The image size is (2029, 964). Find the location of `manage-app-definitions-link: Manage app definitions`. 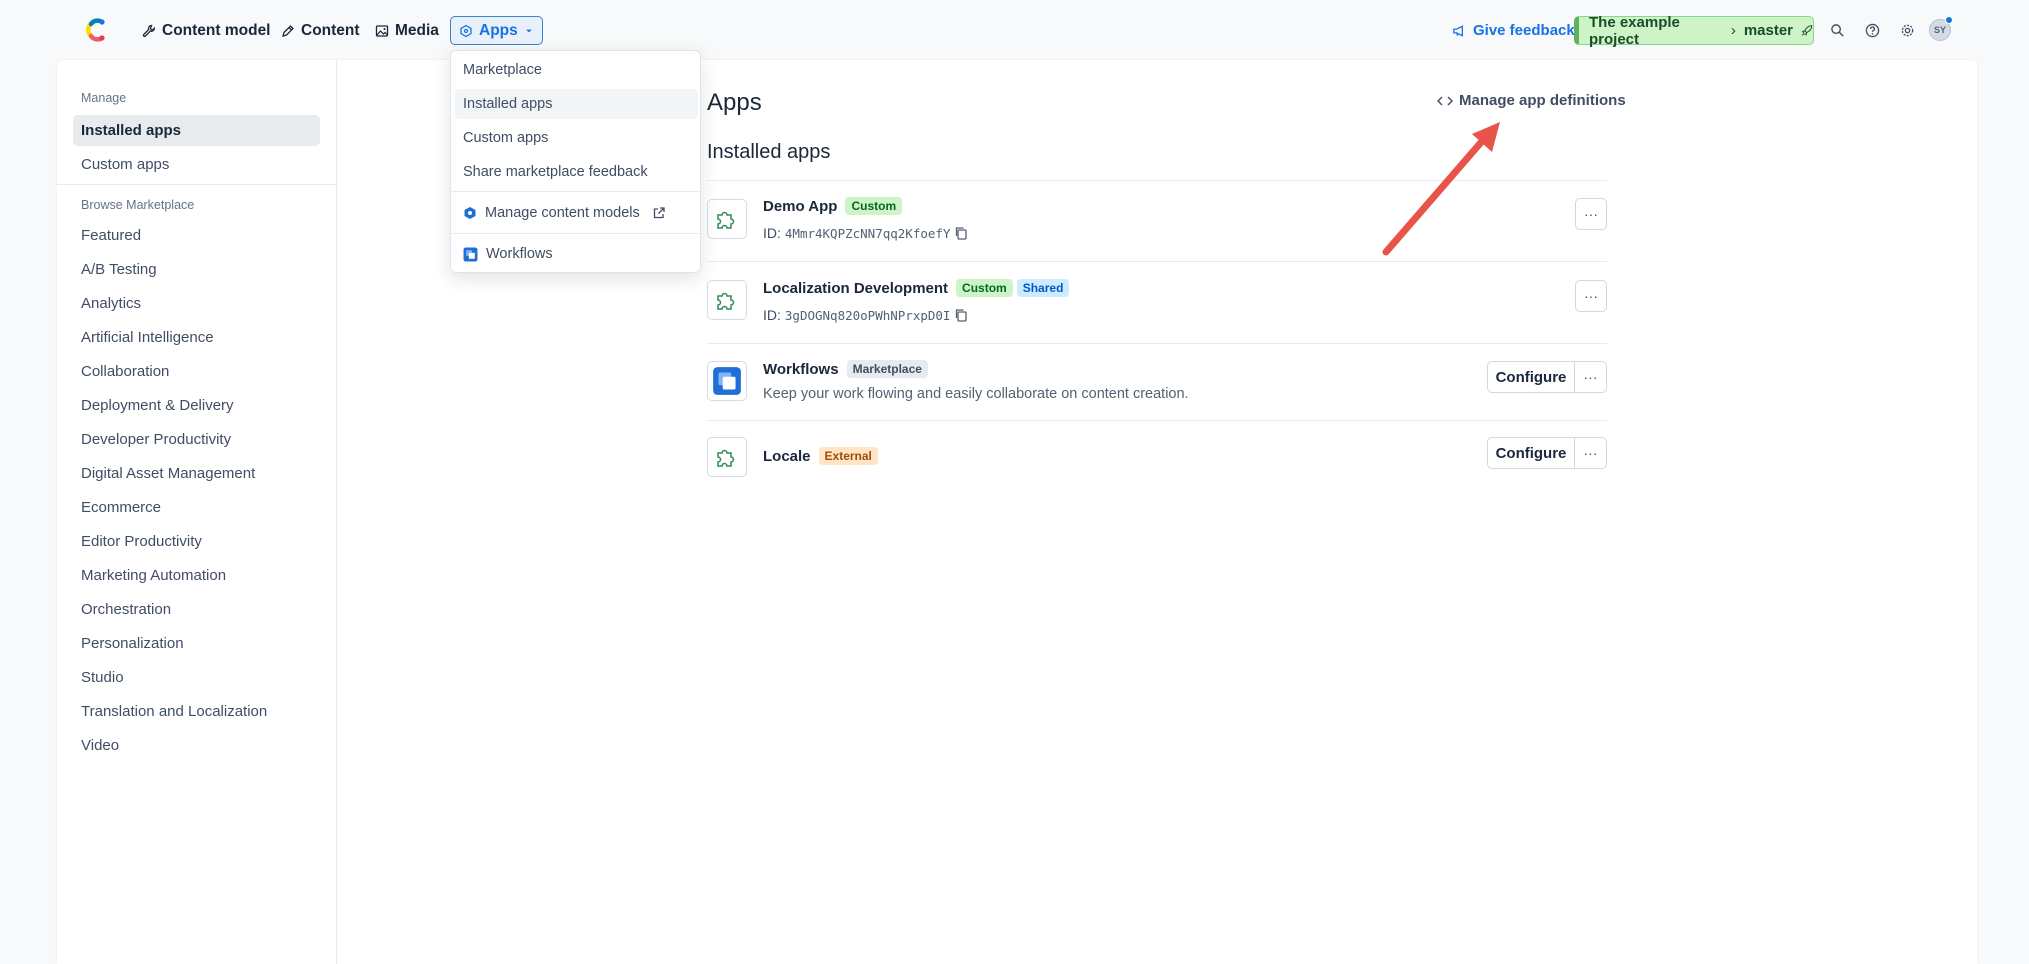

manage-app-definitions-link: Manage app definitions is located at coordinates (1531, 100).